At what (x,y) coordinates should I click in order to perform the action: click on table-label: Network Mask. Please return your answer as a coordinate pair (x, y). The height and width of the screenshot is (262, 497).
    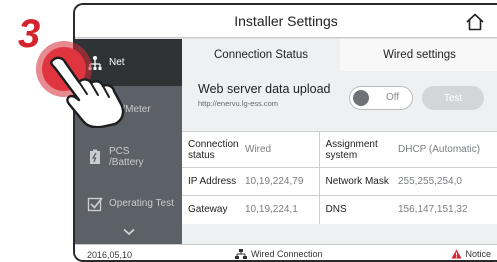
    Looking at the image, I should click on (355, 181).